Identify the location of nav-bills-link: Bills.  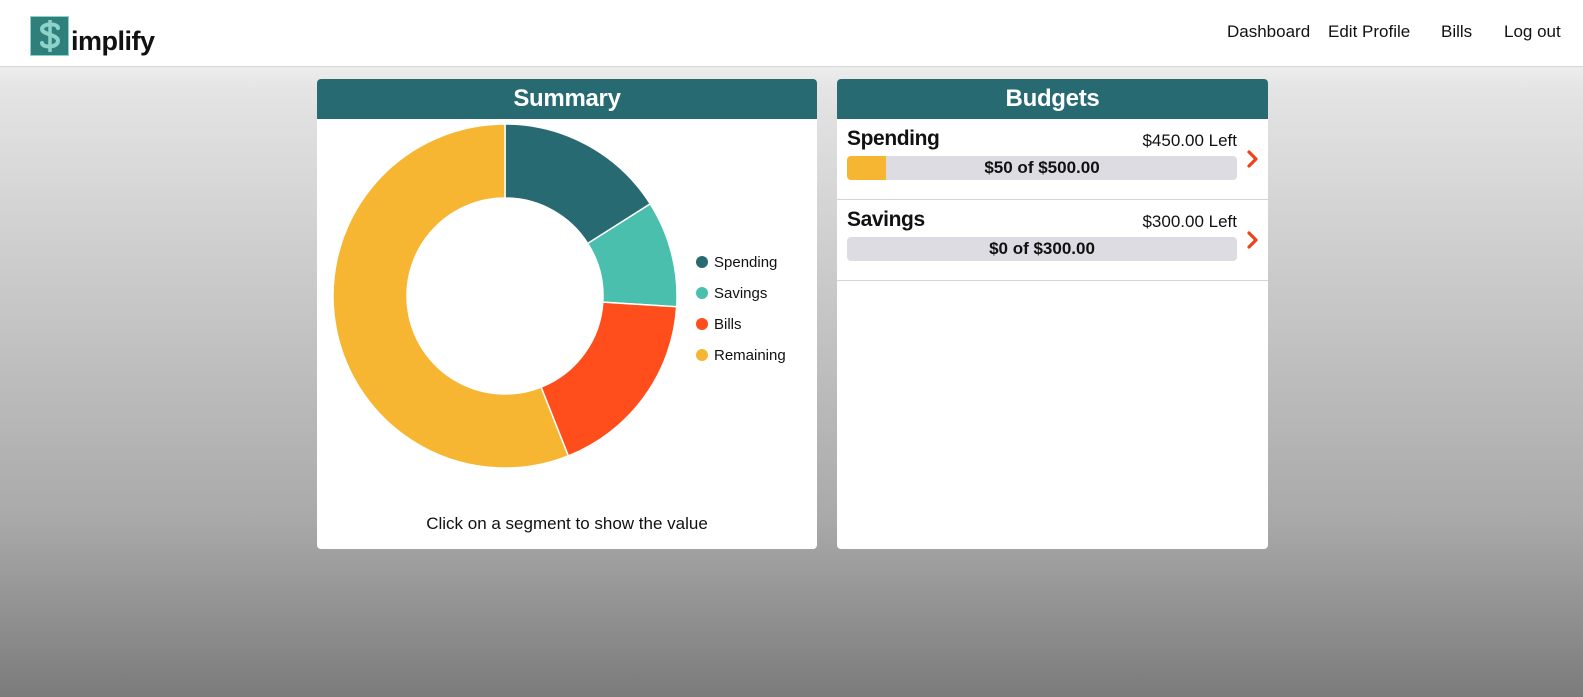
(1456, 32).